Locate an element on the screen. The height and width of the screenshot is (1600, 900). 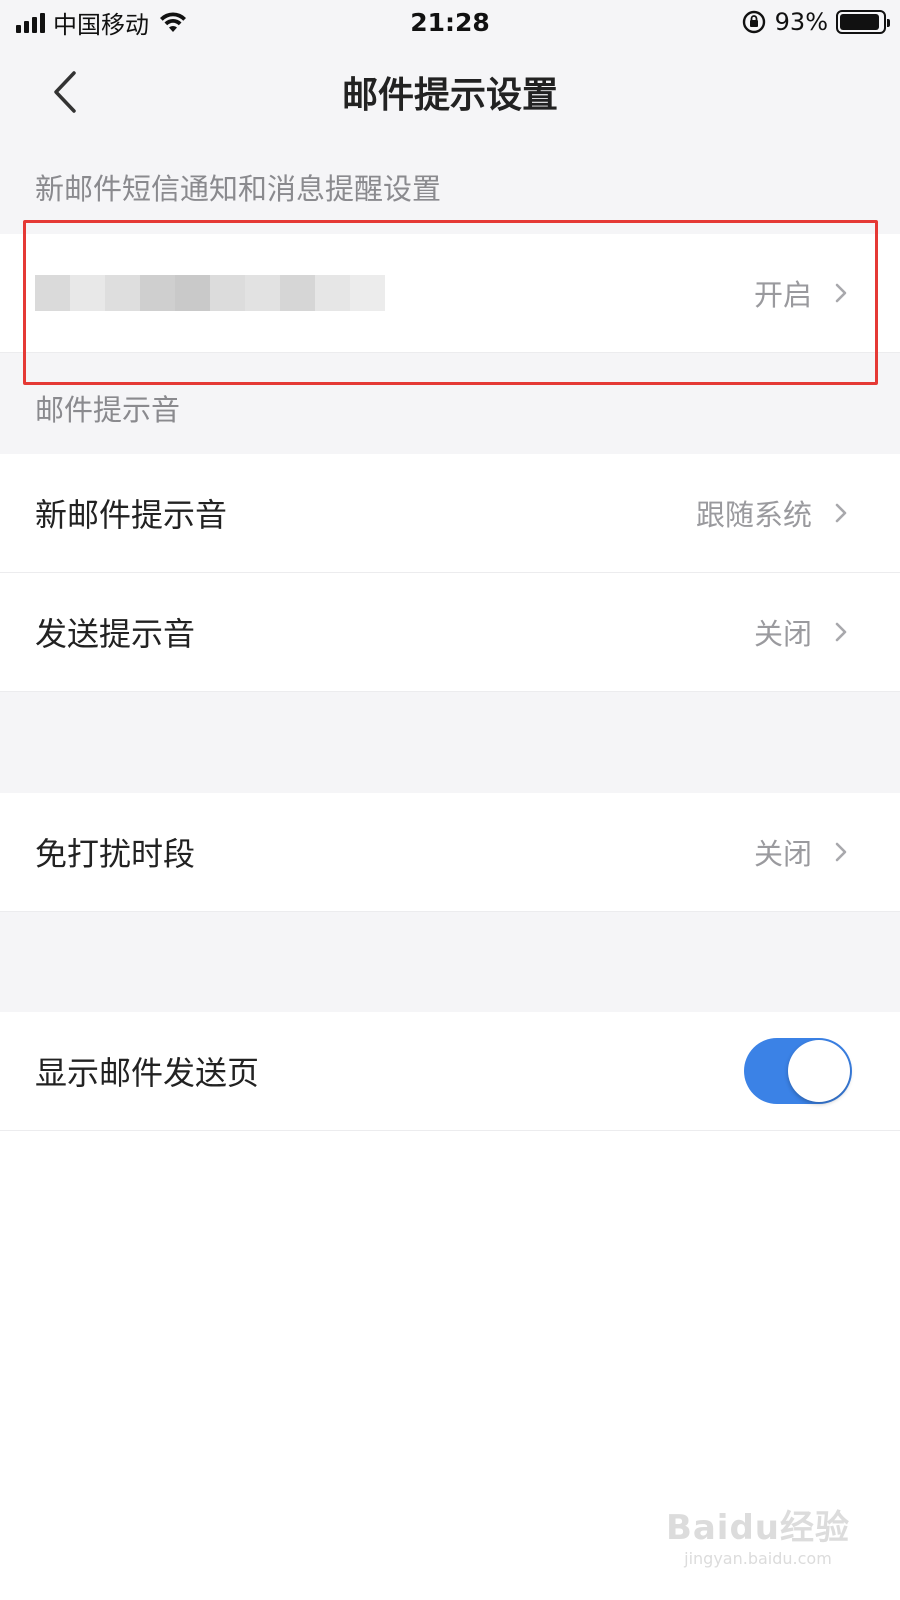
nav-bar: 邮件提示设置 is located at coordinates (450, 92).